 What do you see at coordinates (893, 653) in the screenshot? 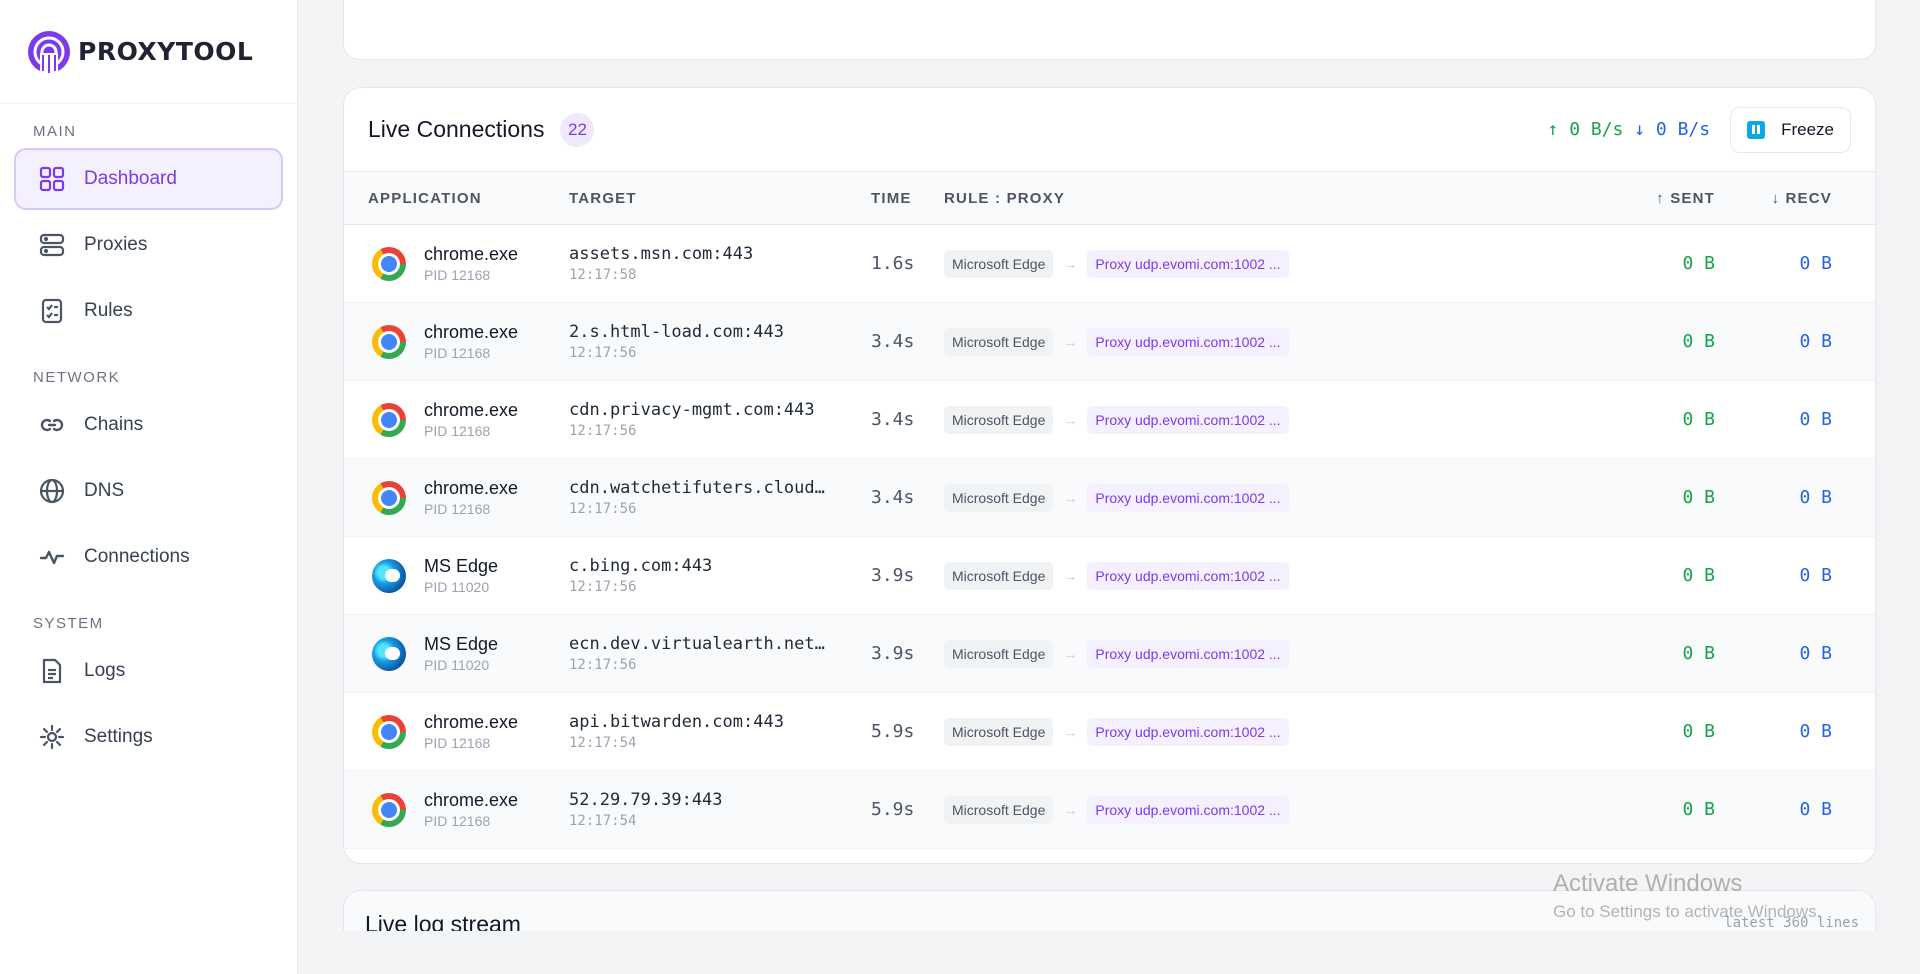
I see `duration: 3.9s` at bounding box center [893, 653].